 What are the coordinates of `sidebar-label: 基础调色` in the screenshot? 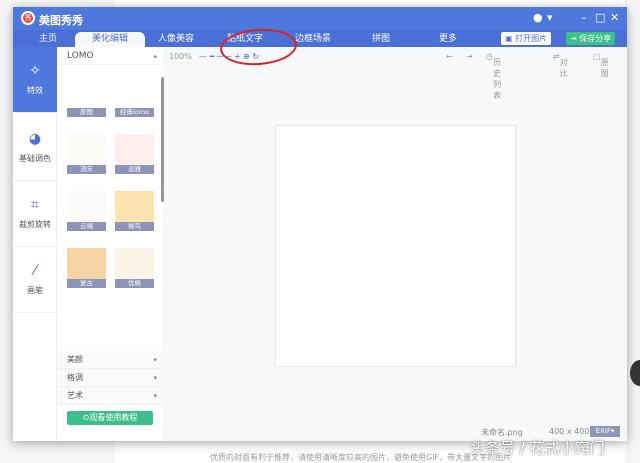 It's located at (35, 158).